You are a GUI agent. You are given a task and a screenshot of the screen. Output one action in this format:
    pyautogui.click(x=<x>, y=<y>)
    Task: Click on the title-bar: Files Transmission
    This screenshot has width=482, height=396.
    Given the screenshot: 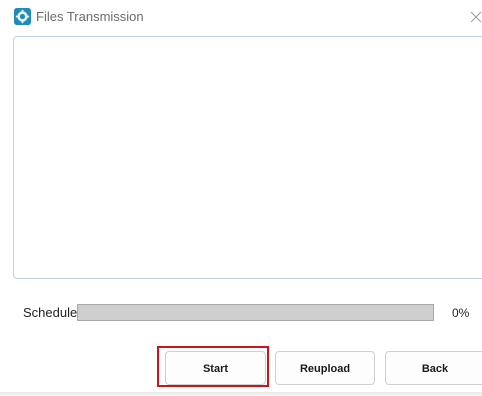 What is the action you would take?
    pyautogui.click(x=241, y=17)
    